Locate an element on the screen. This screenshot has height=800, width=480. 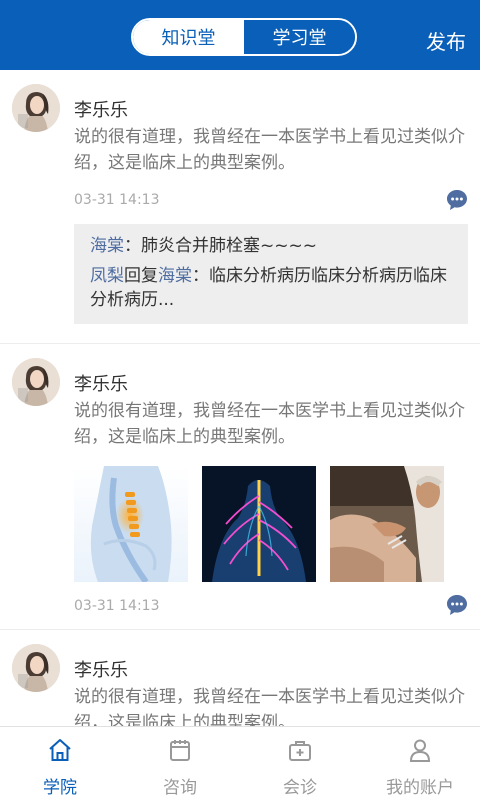
tab-label: 学院 is located at coordinates (60, 788).